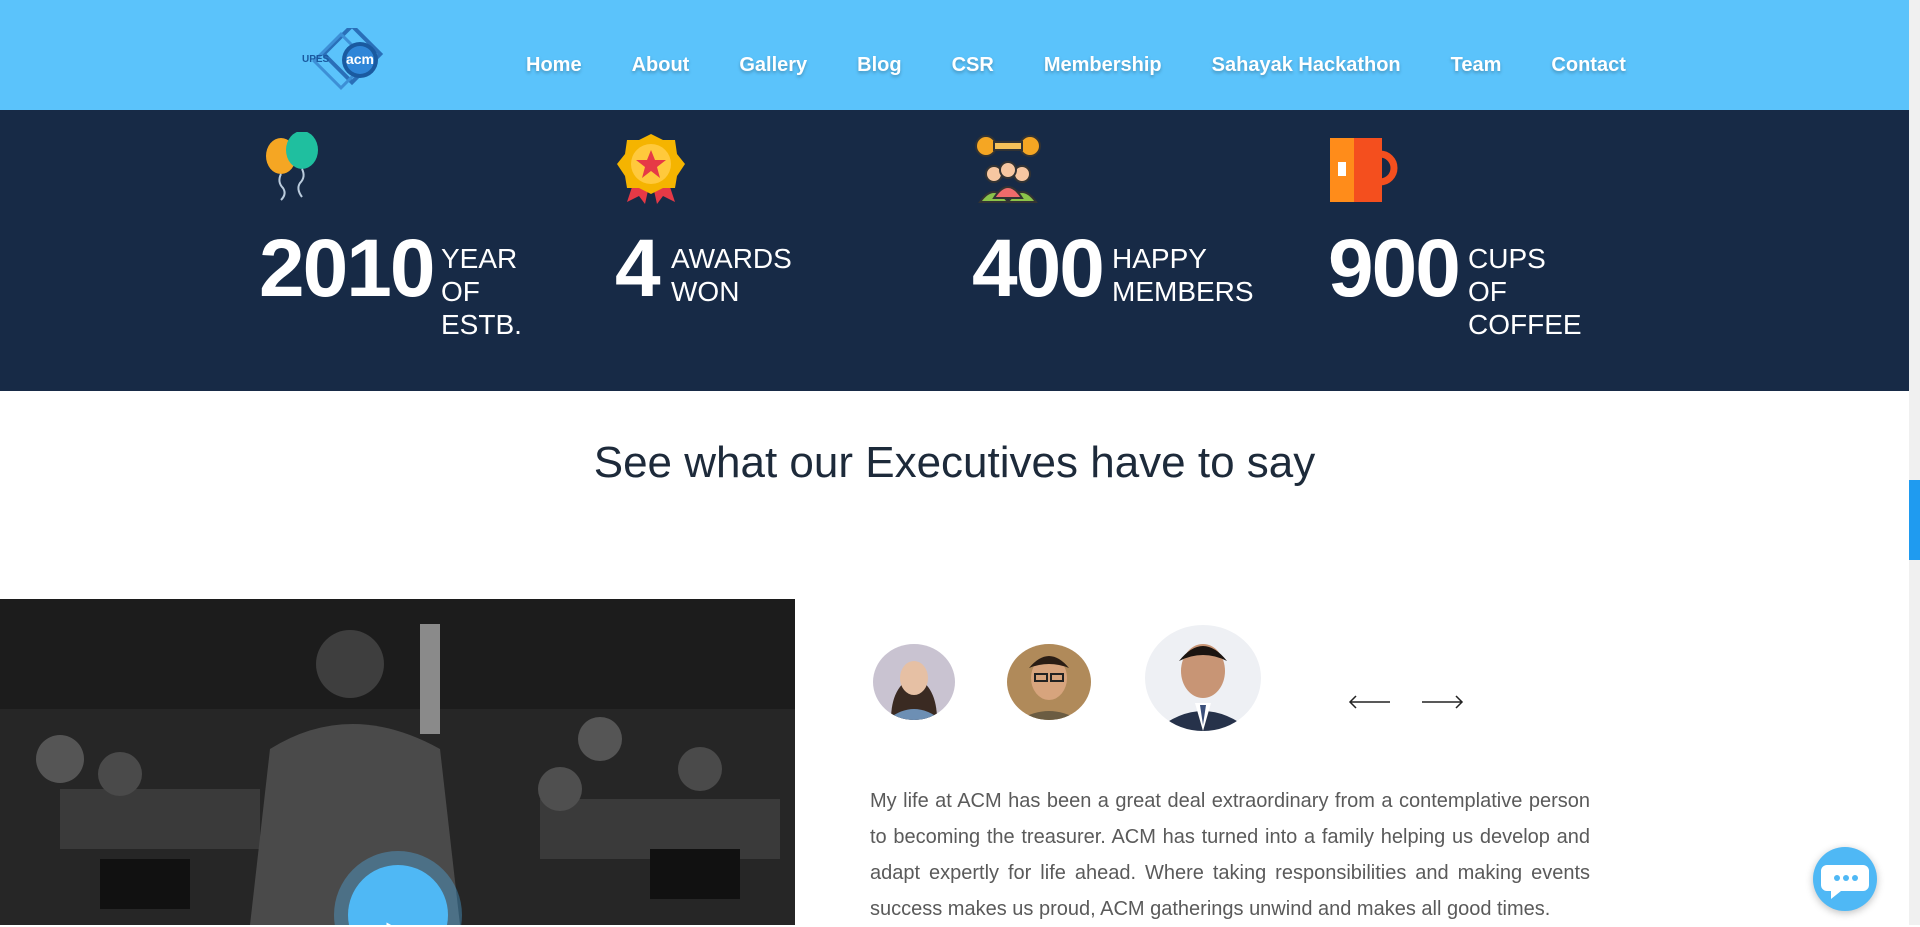 The height and width of the screenshot is (927, 1920). What do you see at coordinates (347, 268) in the screenshot?
I see `stat-number: 2010` at bounding box center [347, 268].